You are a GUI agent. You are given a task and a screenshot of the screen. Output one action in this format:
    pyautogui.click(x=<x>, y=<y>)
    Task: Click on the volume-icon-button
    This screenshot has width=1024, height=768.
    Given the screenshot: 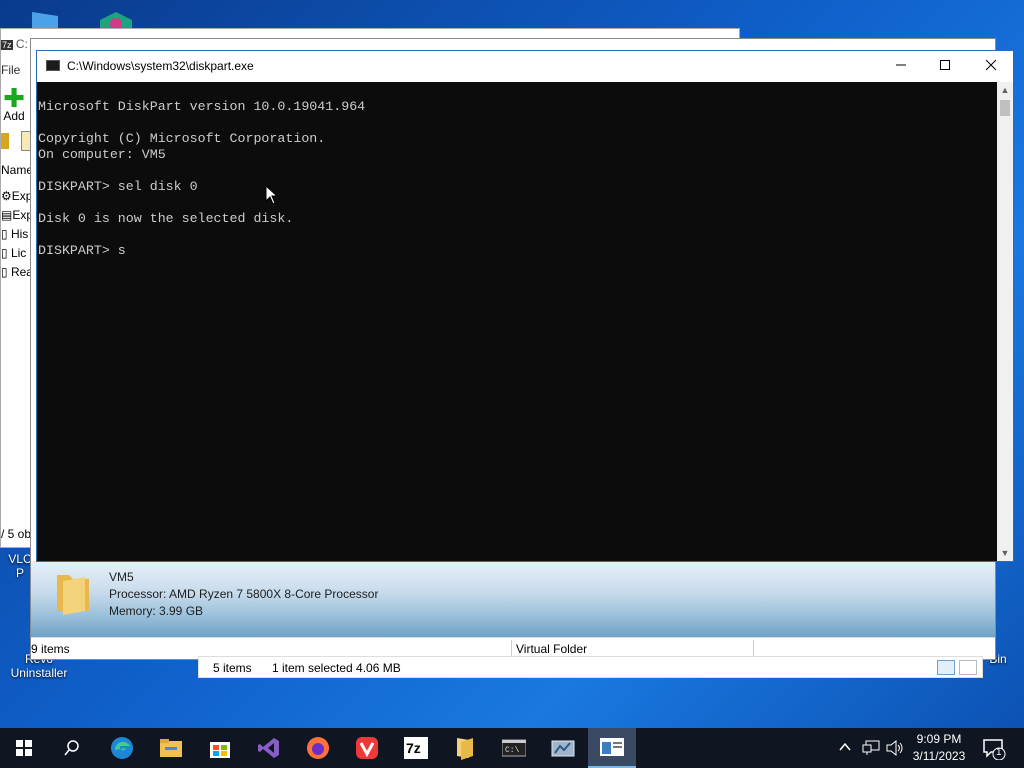 What is the action you would take?
    pyautogui.click(x=895, y=749)
    